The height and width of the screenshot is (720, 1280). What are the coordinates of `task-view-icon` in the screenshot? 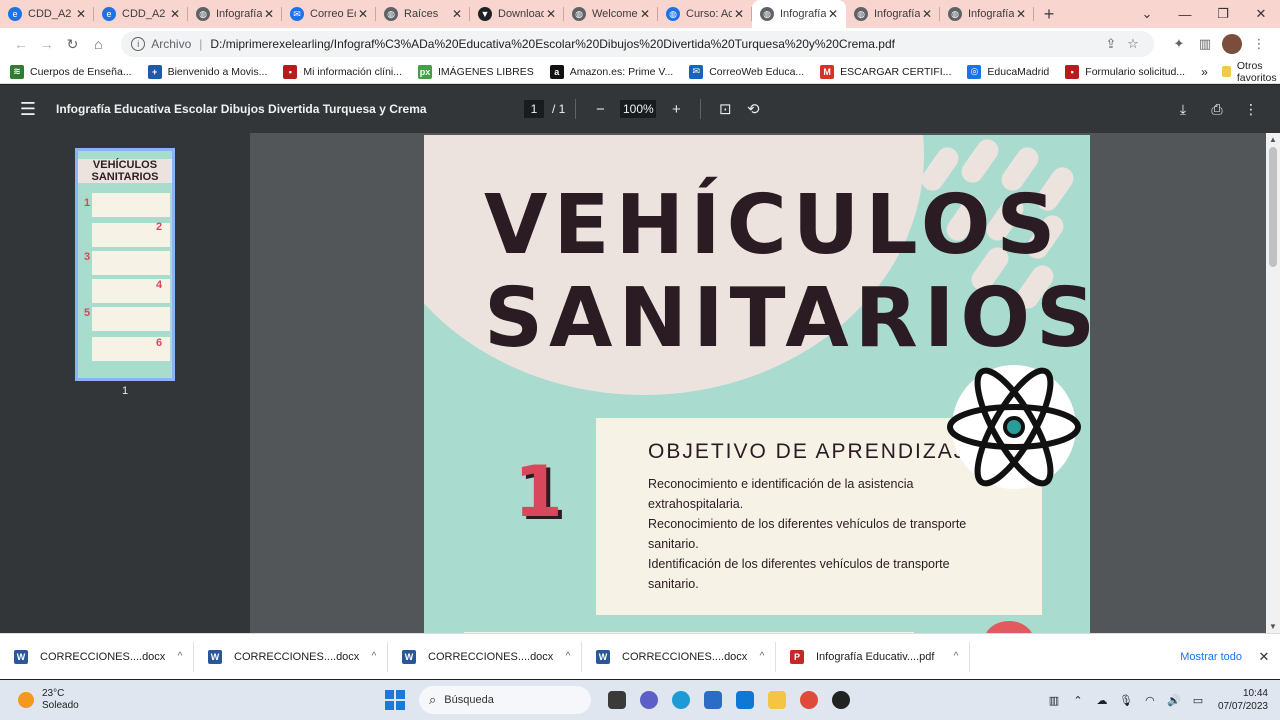 It's located at (617, 700).